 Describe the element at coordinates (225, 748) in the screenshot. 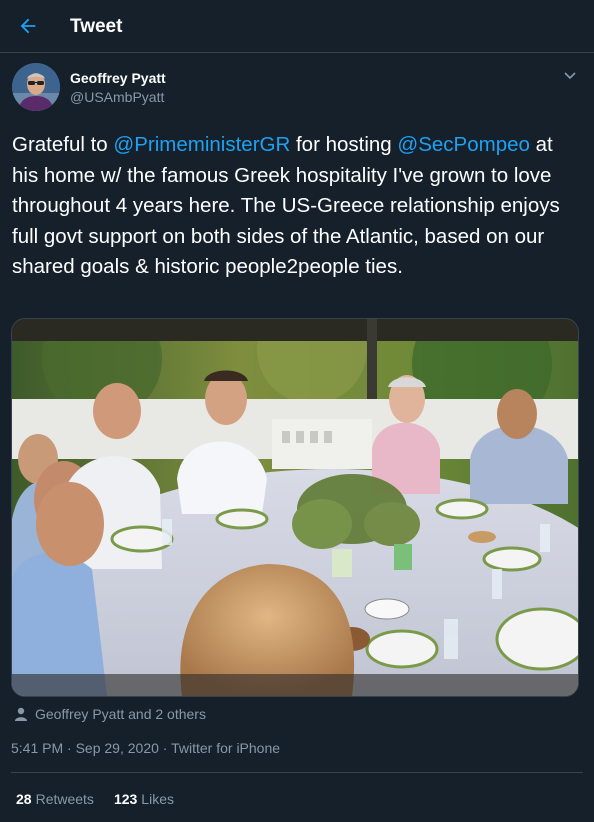

I see `tweet-source: Twitter for iPhone` at that location.